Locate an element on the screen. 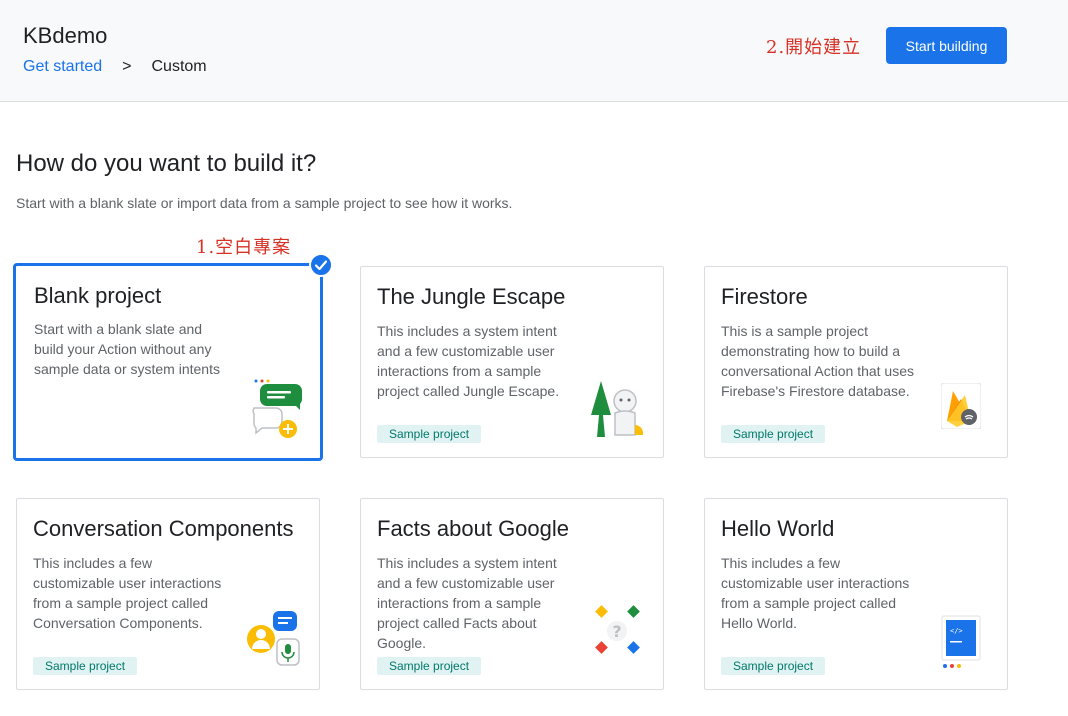 The height and width of the screenshot is (716, 1068). conversation-icon is located at coordinates (275, 640).